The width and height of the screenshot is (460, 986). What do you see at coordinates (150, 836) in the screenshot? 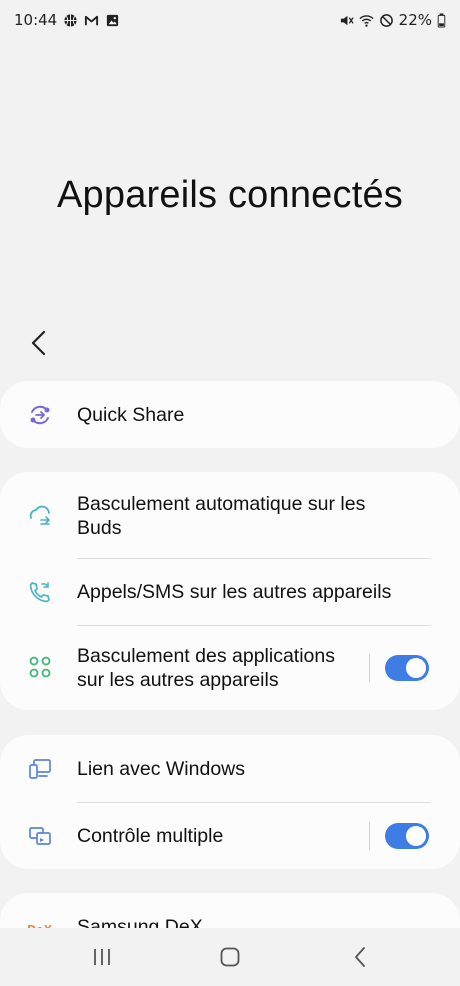
I see `multi-control-label: Contrôle multiple` at bounding box center [150, 836].